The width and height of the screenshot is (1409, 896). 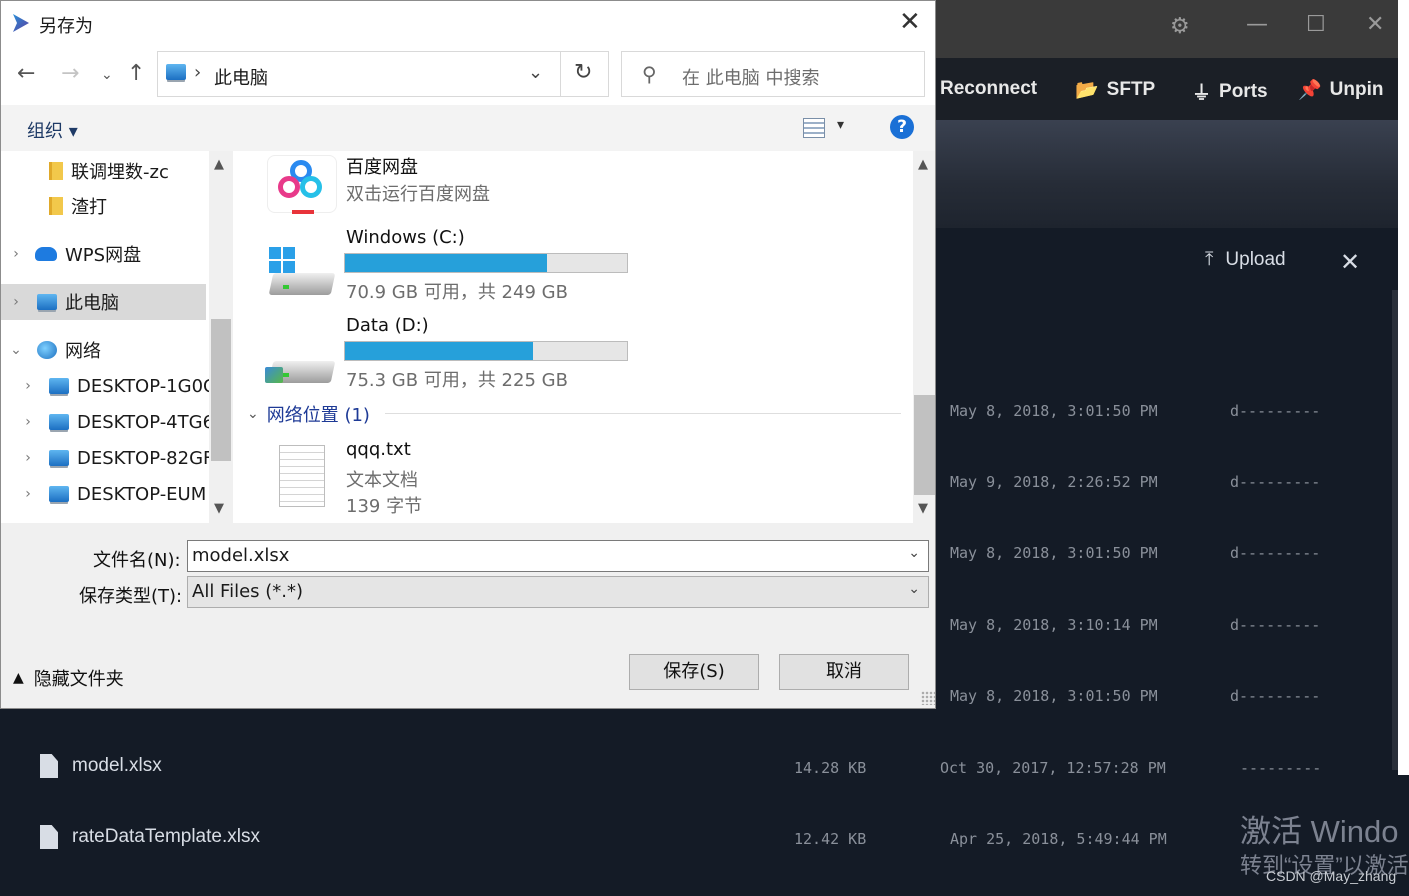 I want to click on hide-folders-toggle: ▲ 隐藏文件夹, so click(x=68, y=678).